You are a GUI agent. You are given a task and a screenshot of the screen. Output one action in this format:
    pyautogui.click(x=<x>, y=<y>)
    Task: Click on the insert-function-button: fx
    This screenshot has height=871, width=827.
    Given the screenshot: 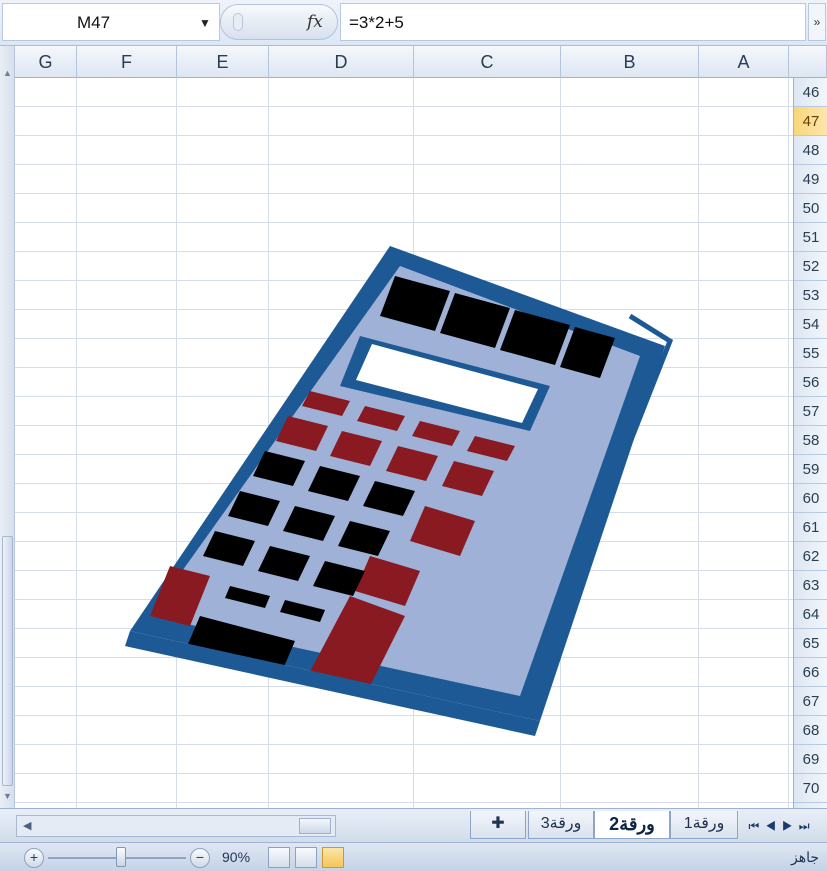 What is the action you would take?
    pyautogui.click(x=315, y=22)
    